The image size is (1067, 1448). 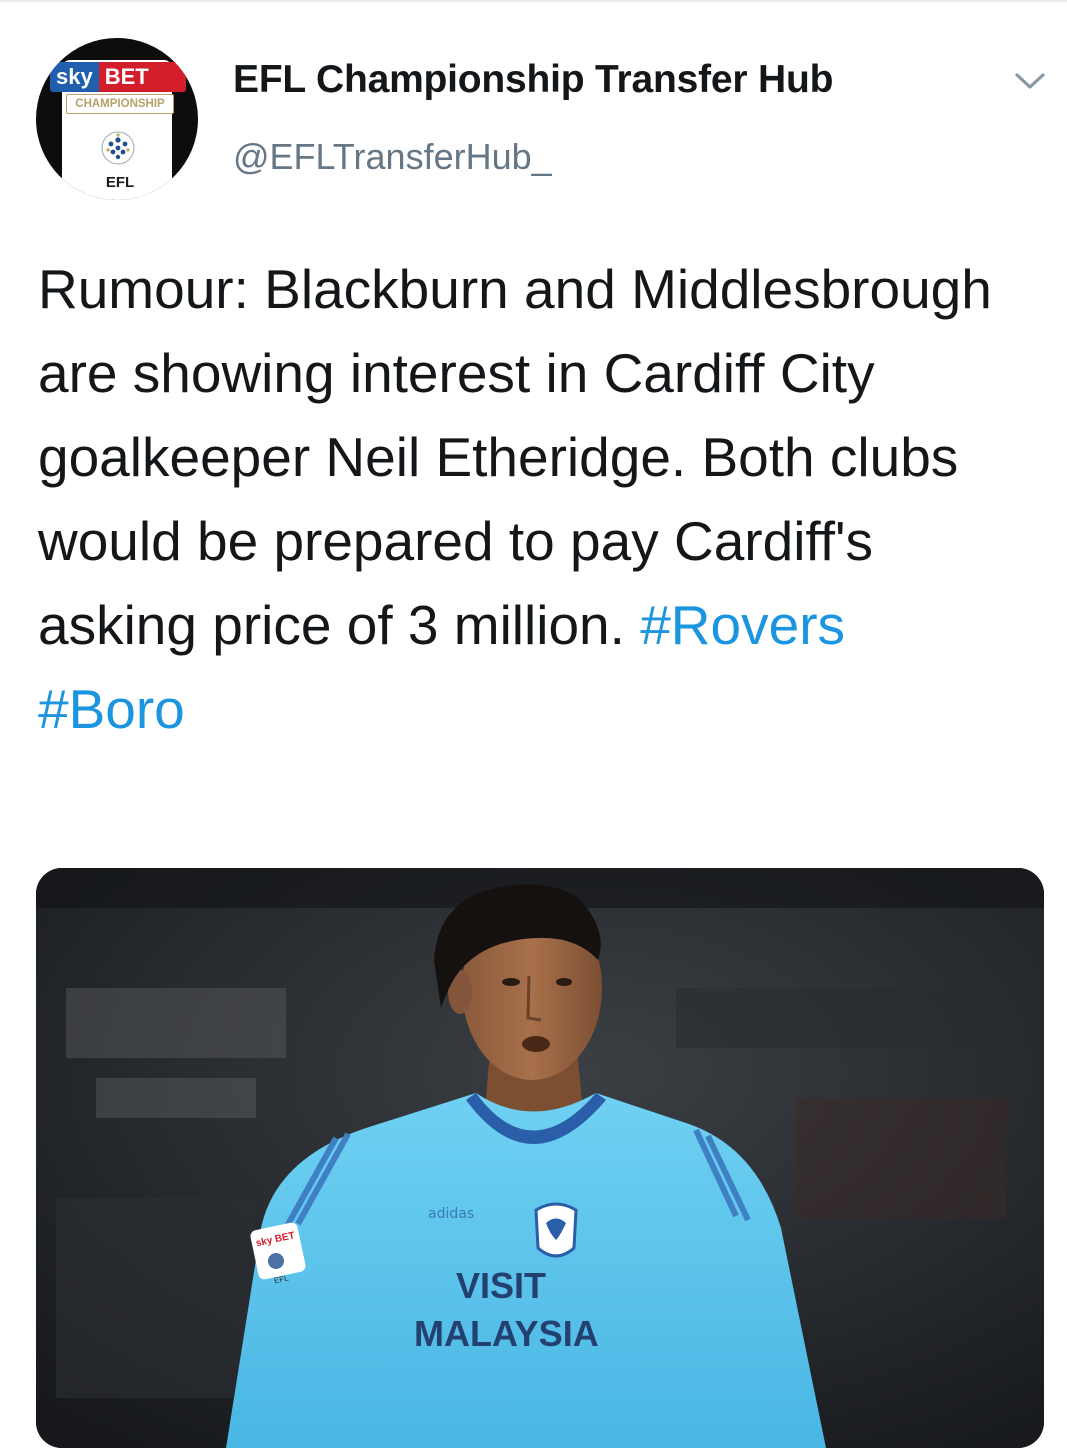 I want to click on championship-label: CHAMPIONSHIP, so click(x=120, y=104).